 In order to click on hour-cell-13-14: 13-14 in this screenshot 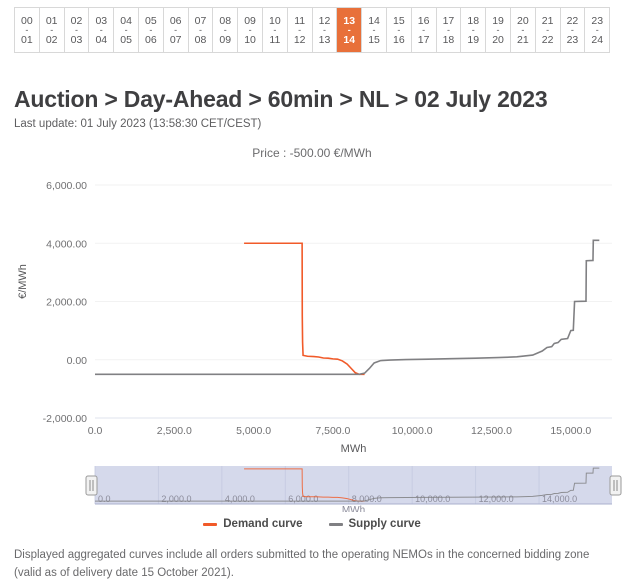, I will do `click(350, 30)`.